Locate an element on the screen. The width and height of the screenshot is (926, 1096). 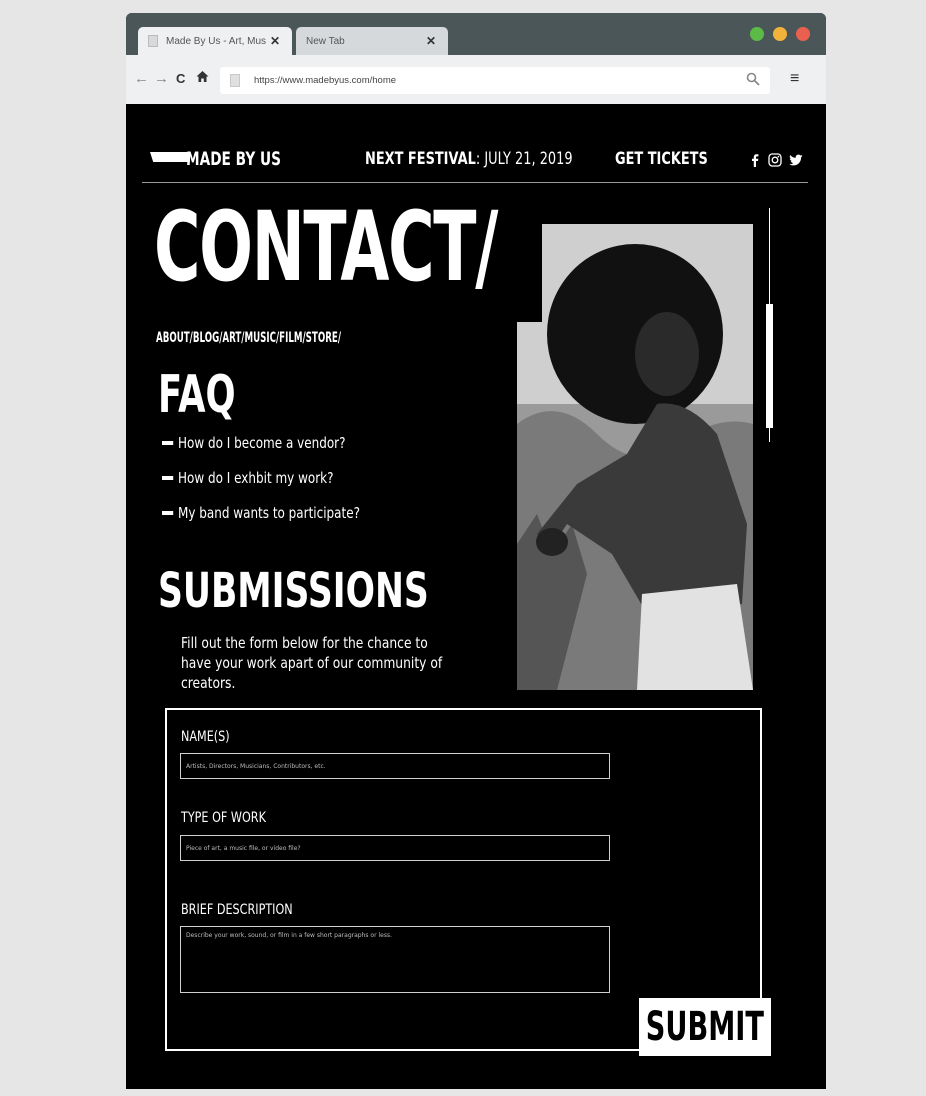
forward-arrow-icon: → is located at coordinates (161, 79).